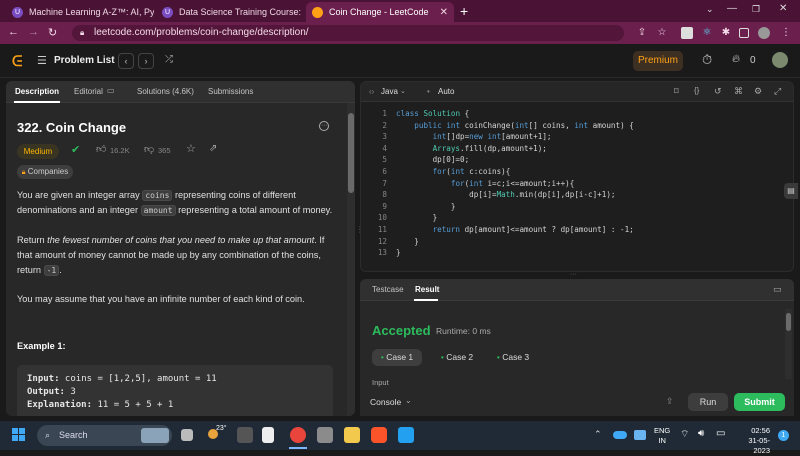  What do you see at coordinates (732, 8) in the screenshot?
I see `minimize-icon: —` at bounding box center [732, 8].